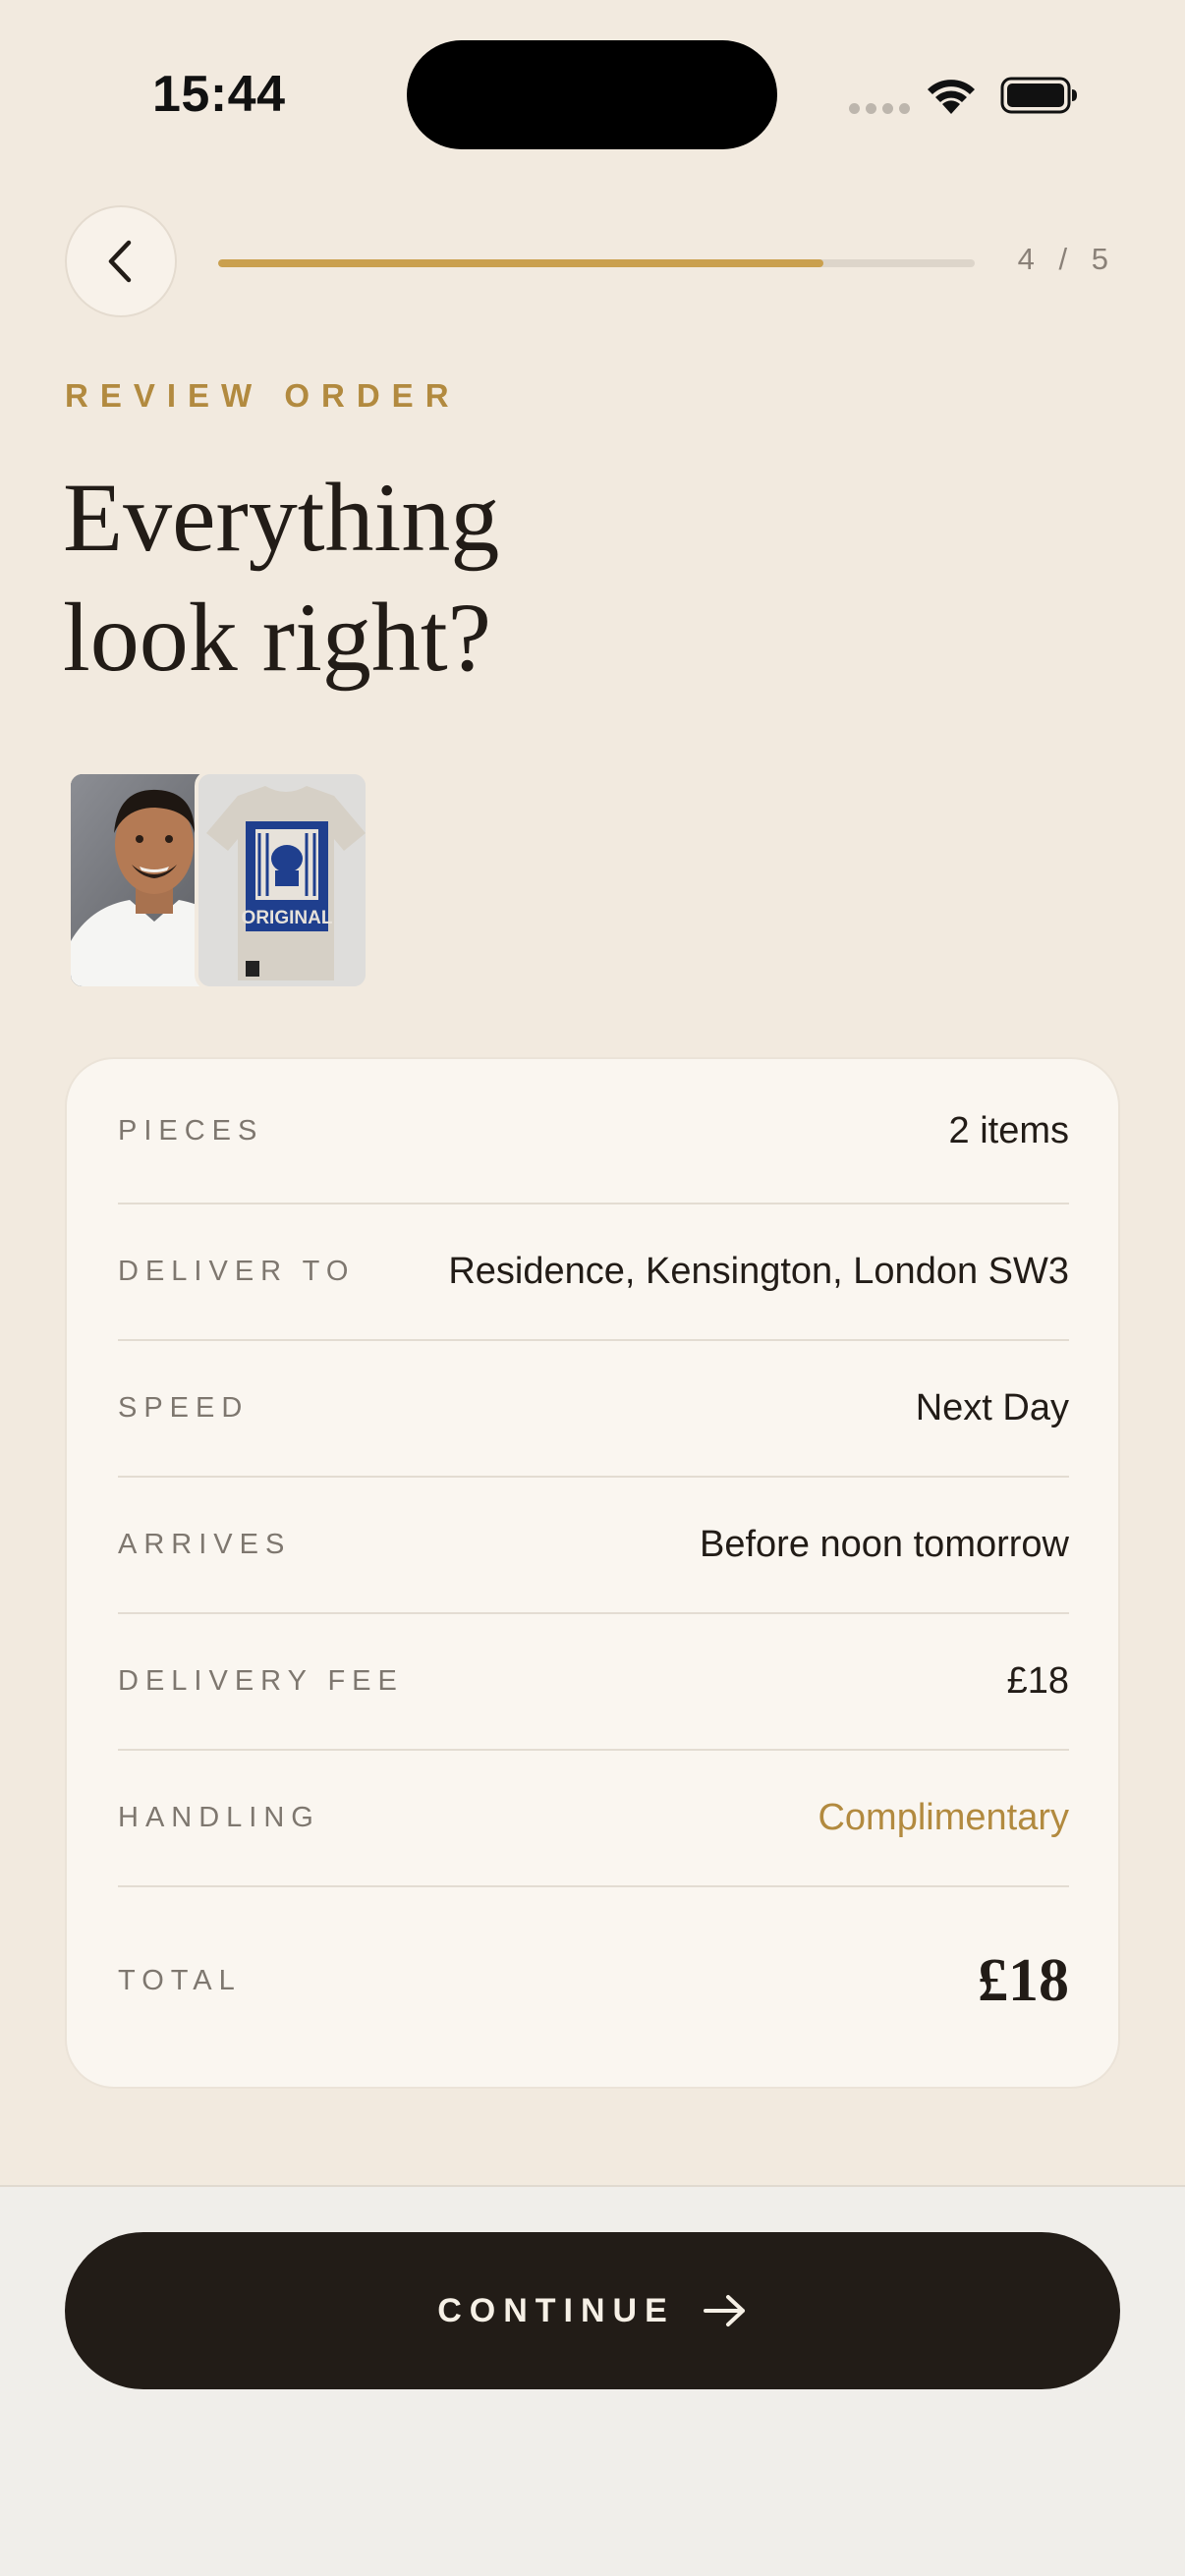 This screenshot has height=2576, width=1185. Describe the element at coordinates (180, 1980) in the screenshot. I see `row-label: TOTAL` at that location.